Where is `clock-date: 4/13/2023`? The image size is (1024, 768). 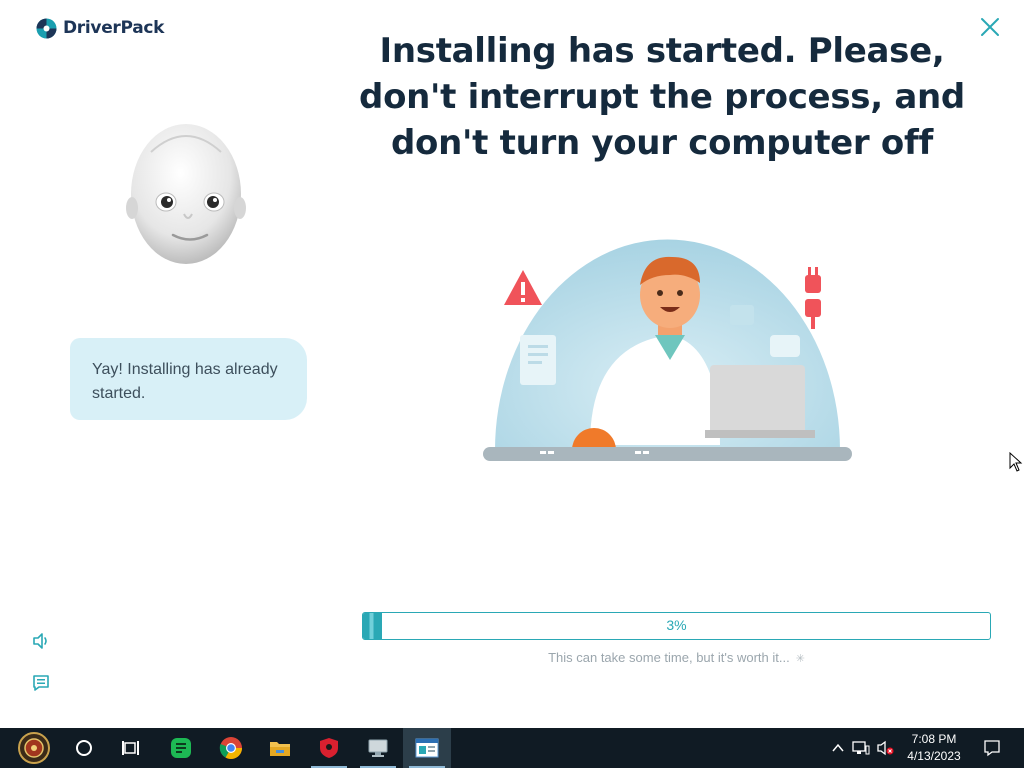 clock-date: 4/13/2023 is located at coordinates (934, 756).